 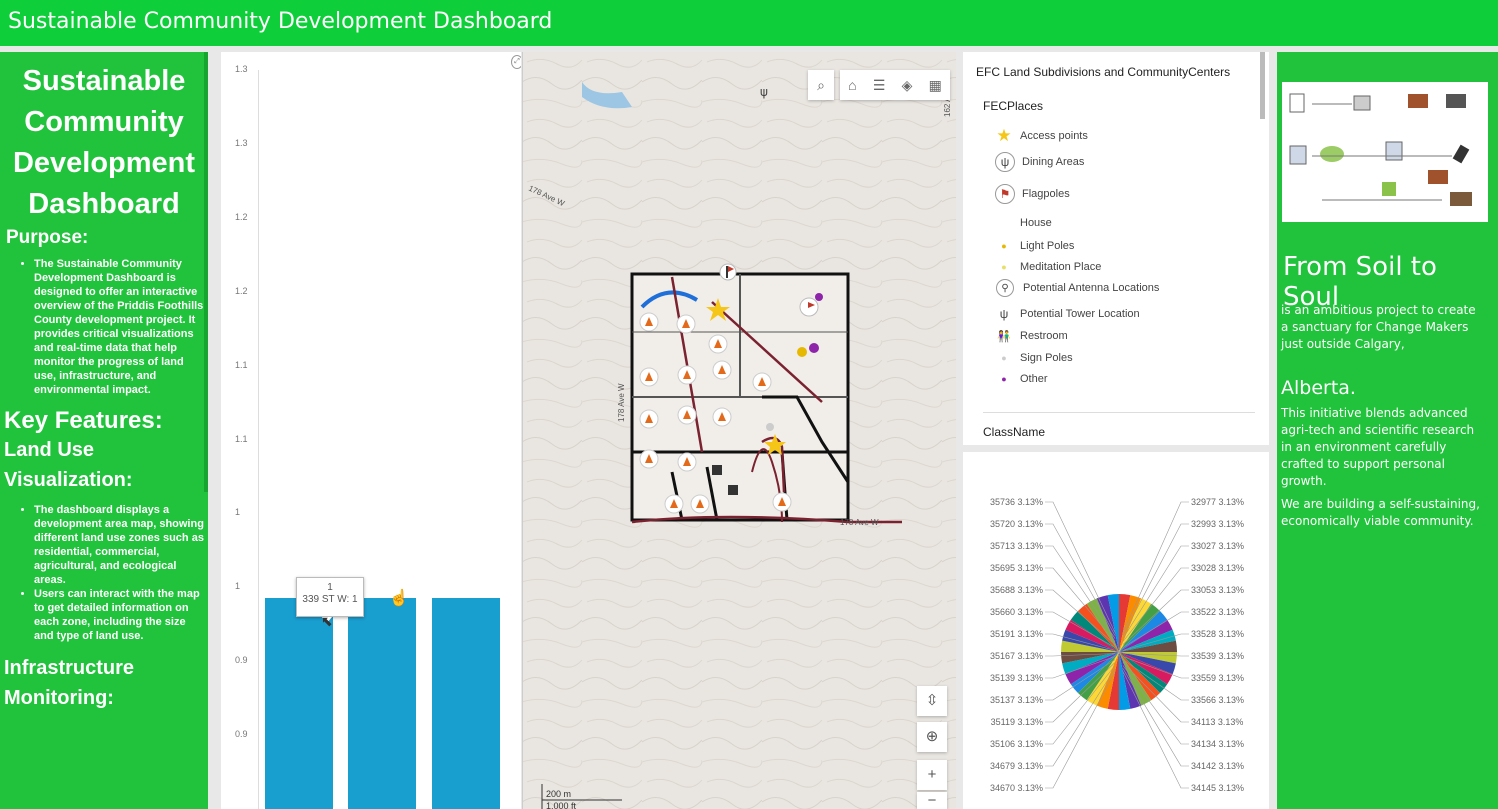 I want to click on key-features-heading: Key Features:, so click(x=83, y=420).